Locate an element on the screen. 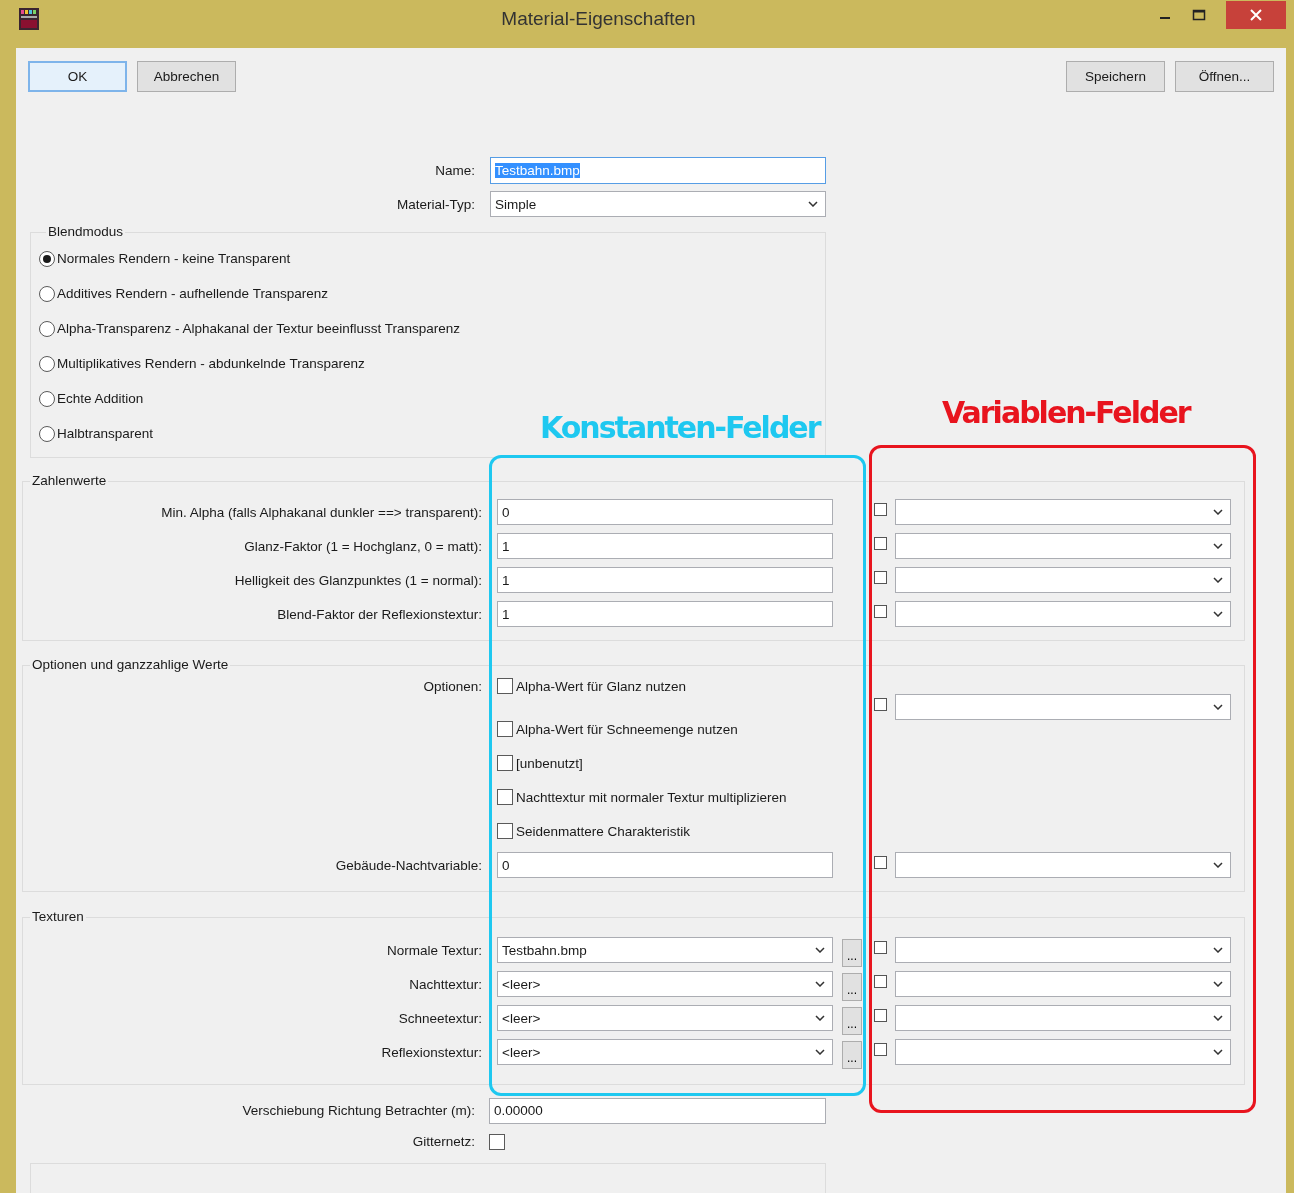 Image resolution: width=1294 pixels, height=1193 pixels. field-label: Optionen: is located at coordinates (452, 686).